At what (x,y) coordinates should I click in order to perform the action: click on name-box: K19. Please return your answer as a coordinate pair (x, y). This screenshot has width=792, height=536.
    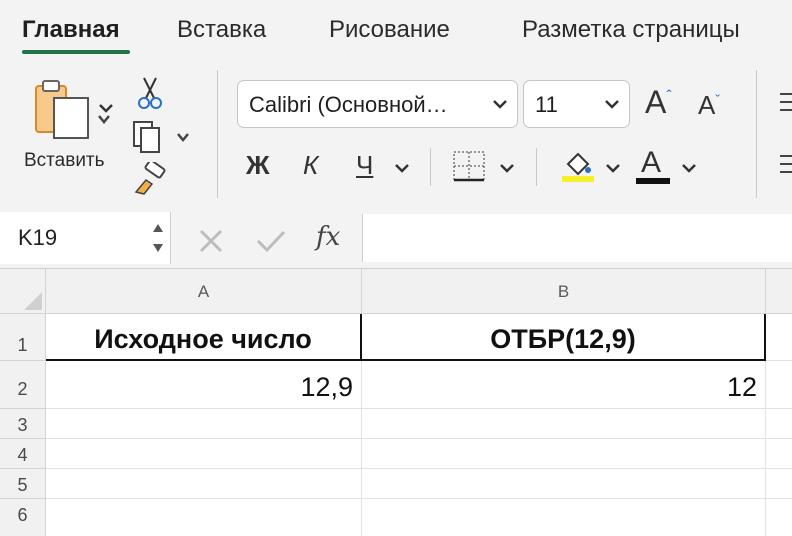
    Looking at the image, I should click on (85, 238).